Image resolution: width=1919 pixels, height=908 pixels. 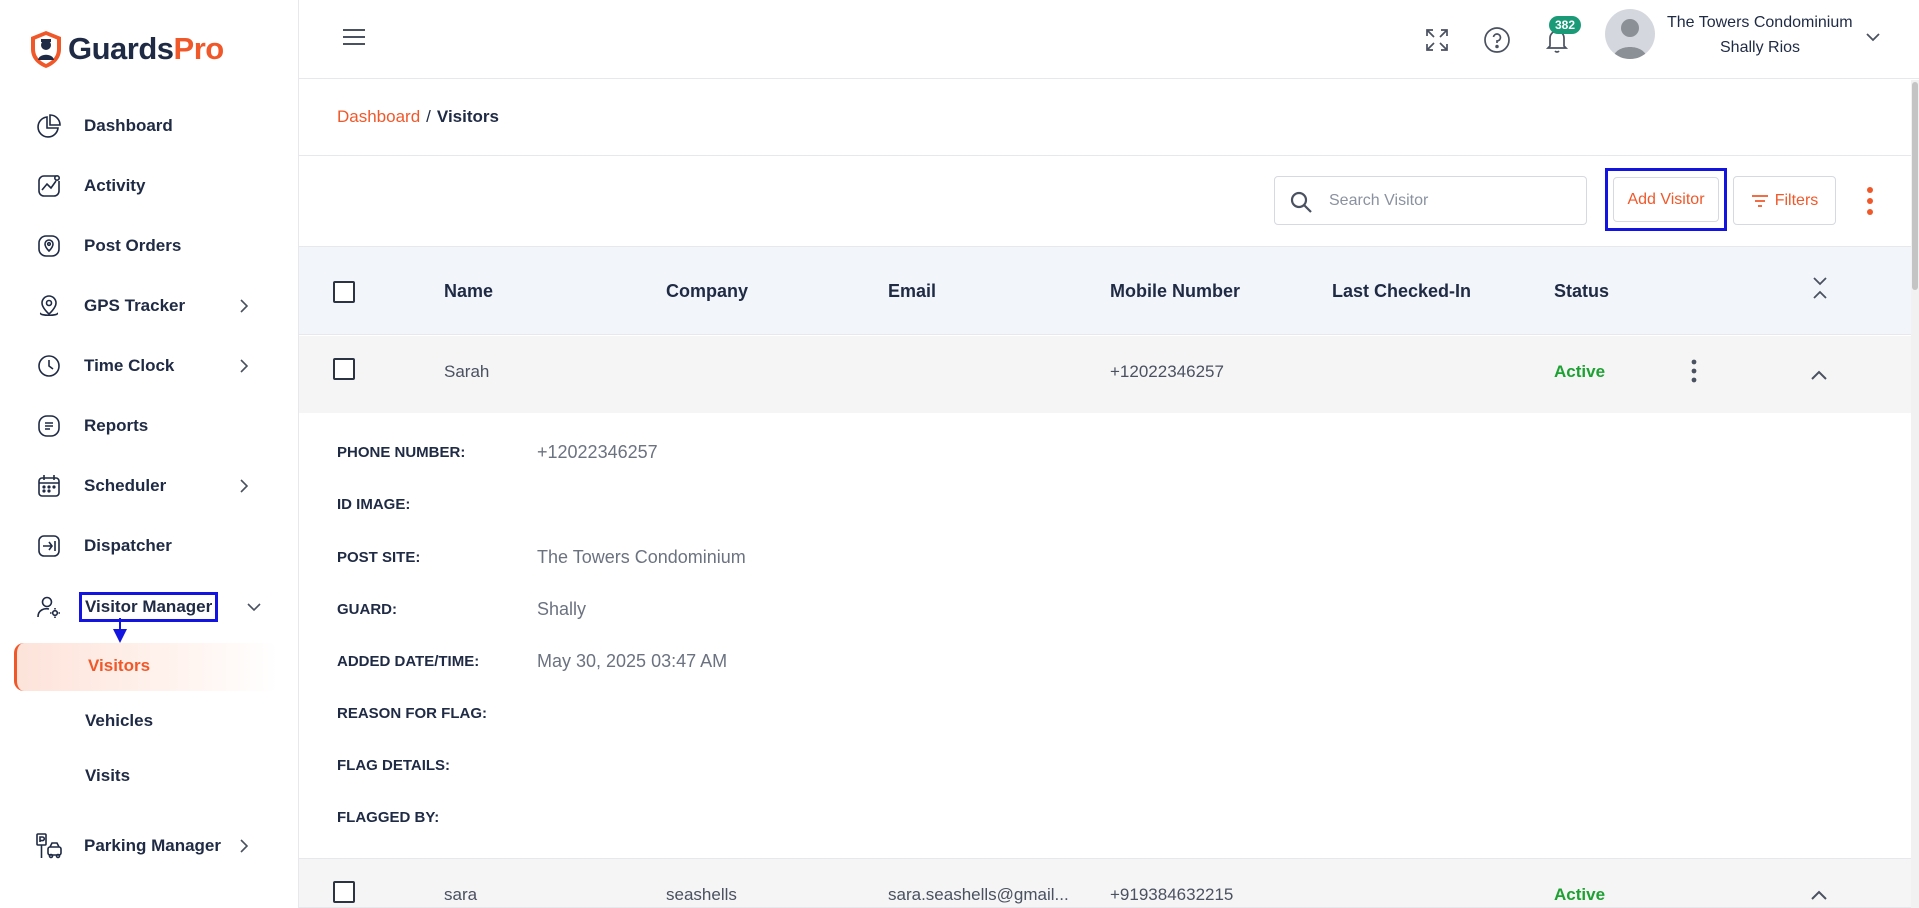 I want to click on sidebar-item-time-clock: Time Clock, so click(x=149, y=366).